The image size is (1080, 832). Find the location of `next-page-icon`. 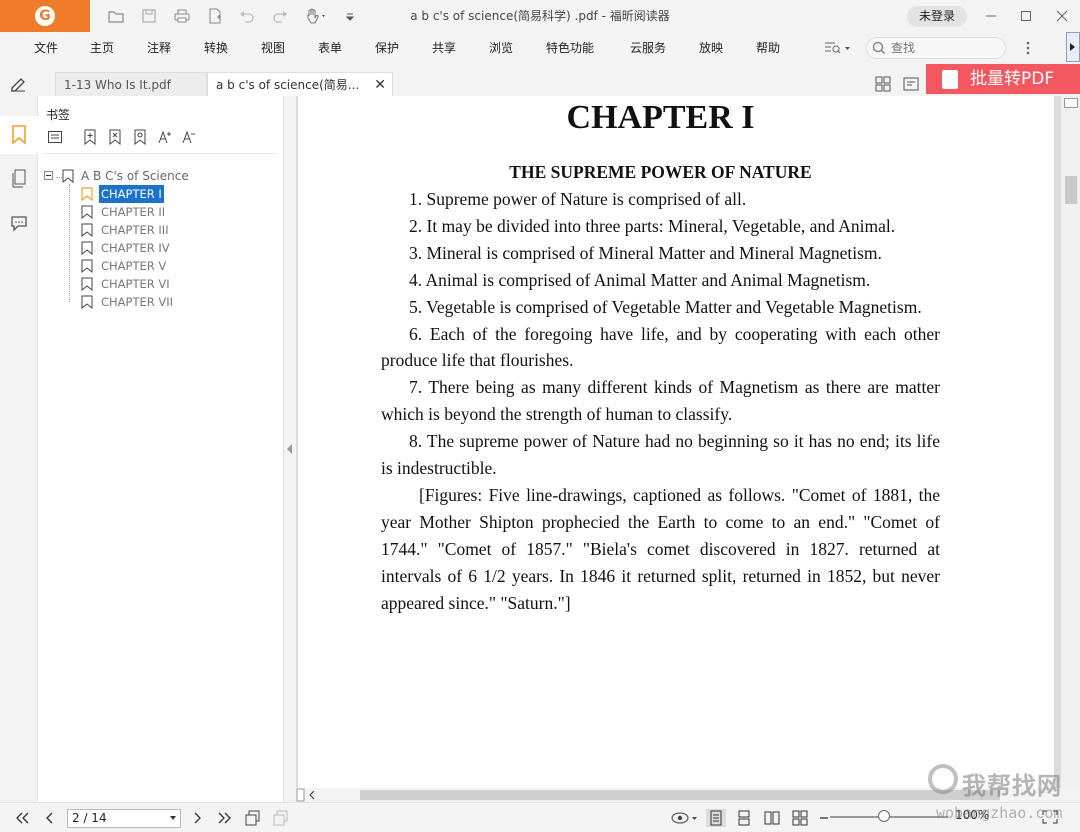

next-page-icon is located at coordinates (197, 818).